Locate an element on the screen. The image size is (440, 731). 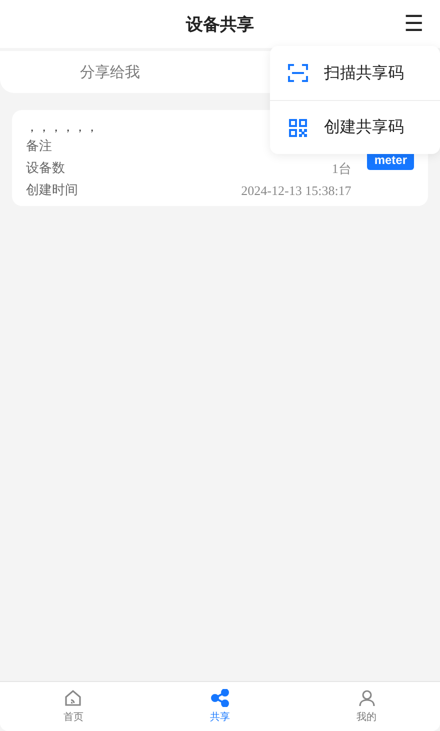
user-icon is located at coordinates (367, 698).